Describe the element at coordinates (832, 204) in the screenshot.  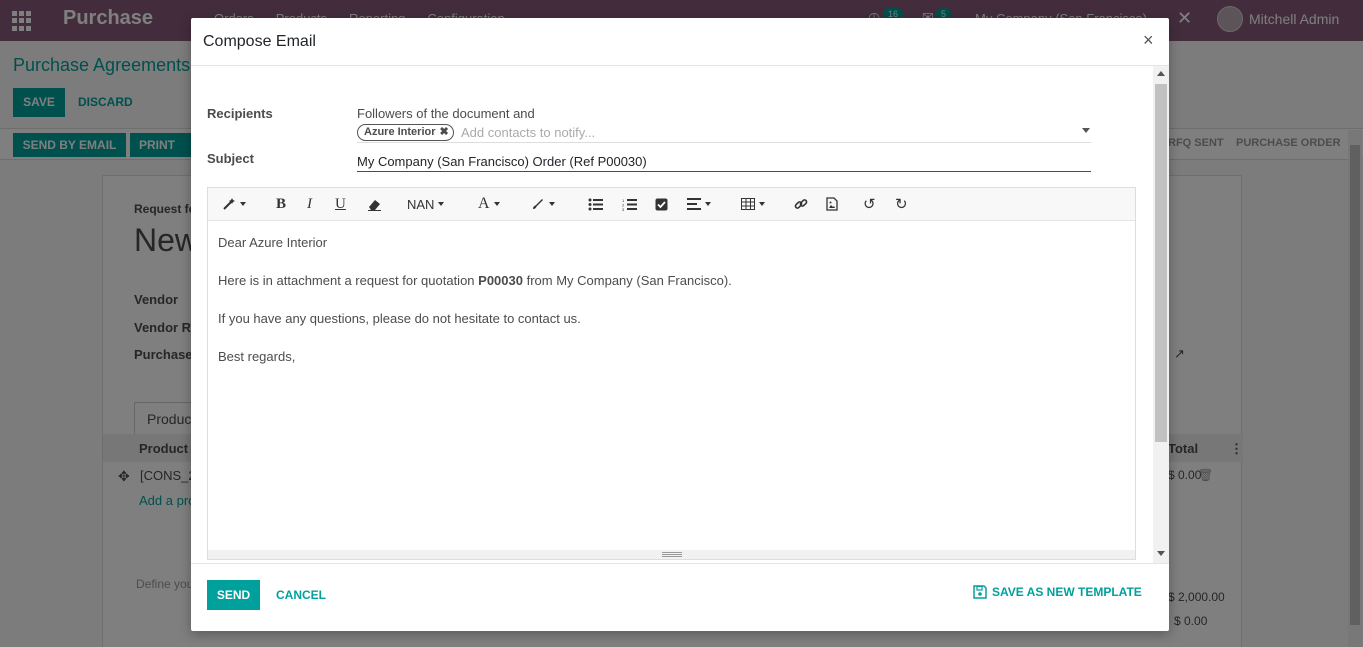
I see `image-icon` at that location.